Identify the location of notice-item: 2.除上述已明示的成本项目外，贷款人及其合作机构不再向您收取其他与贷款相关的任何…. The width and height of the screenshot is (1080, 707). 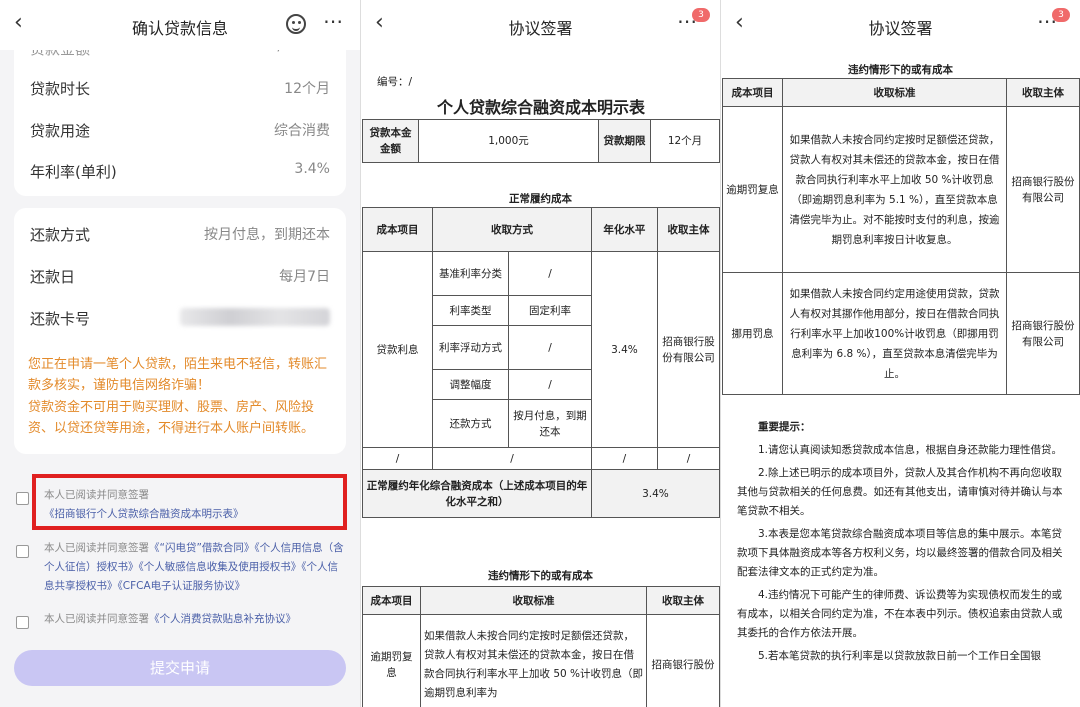
(900, 492).